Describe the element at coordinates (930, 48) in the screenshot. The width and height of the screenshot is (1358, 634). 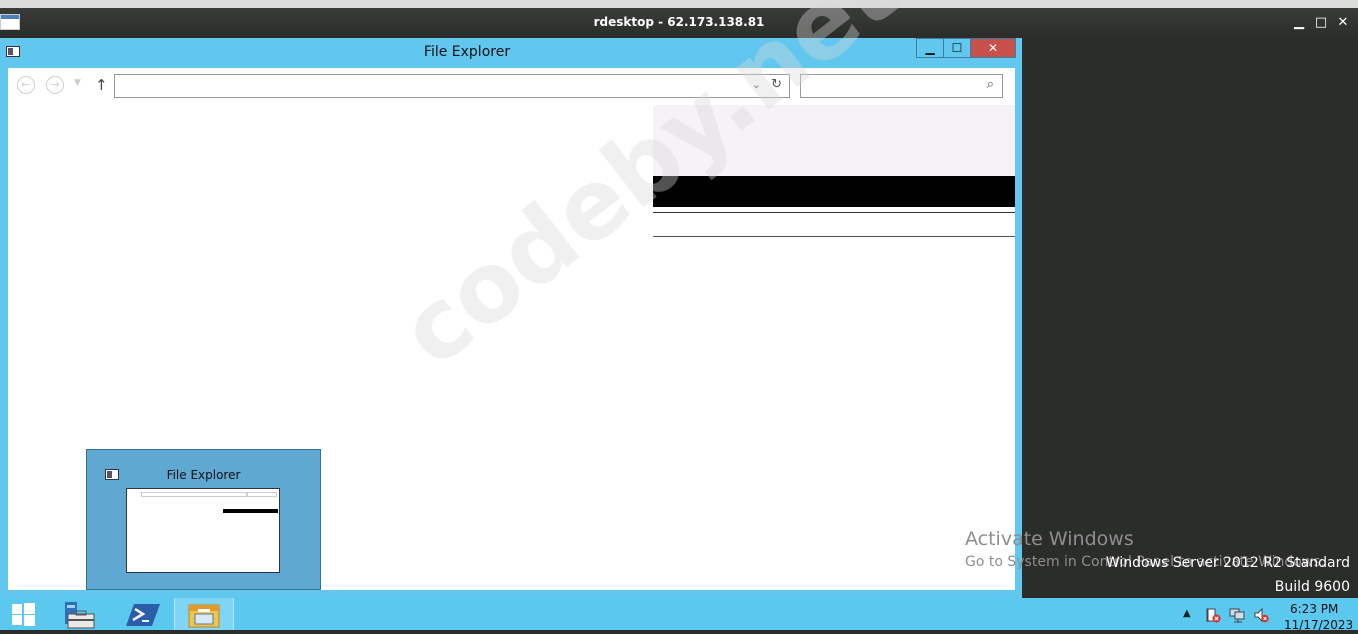
I see `minimize-button: ▁` at that location.